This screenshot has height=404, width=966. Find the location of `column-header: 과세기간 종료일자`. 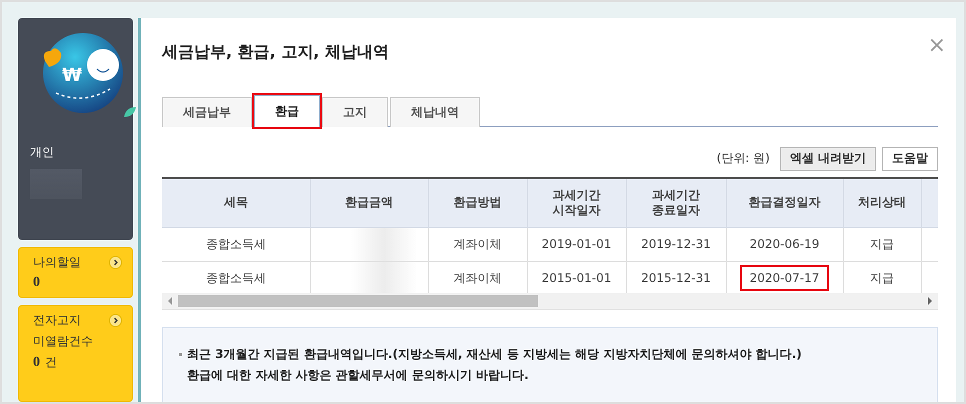

column-header: 과세기간 종료일자 is located at coordinates (676, 202).